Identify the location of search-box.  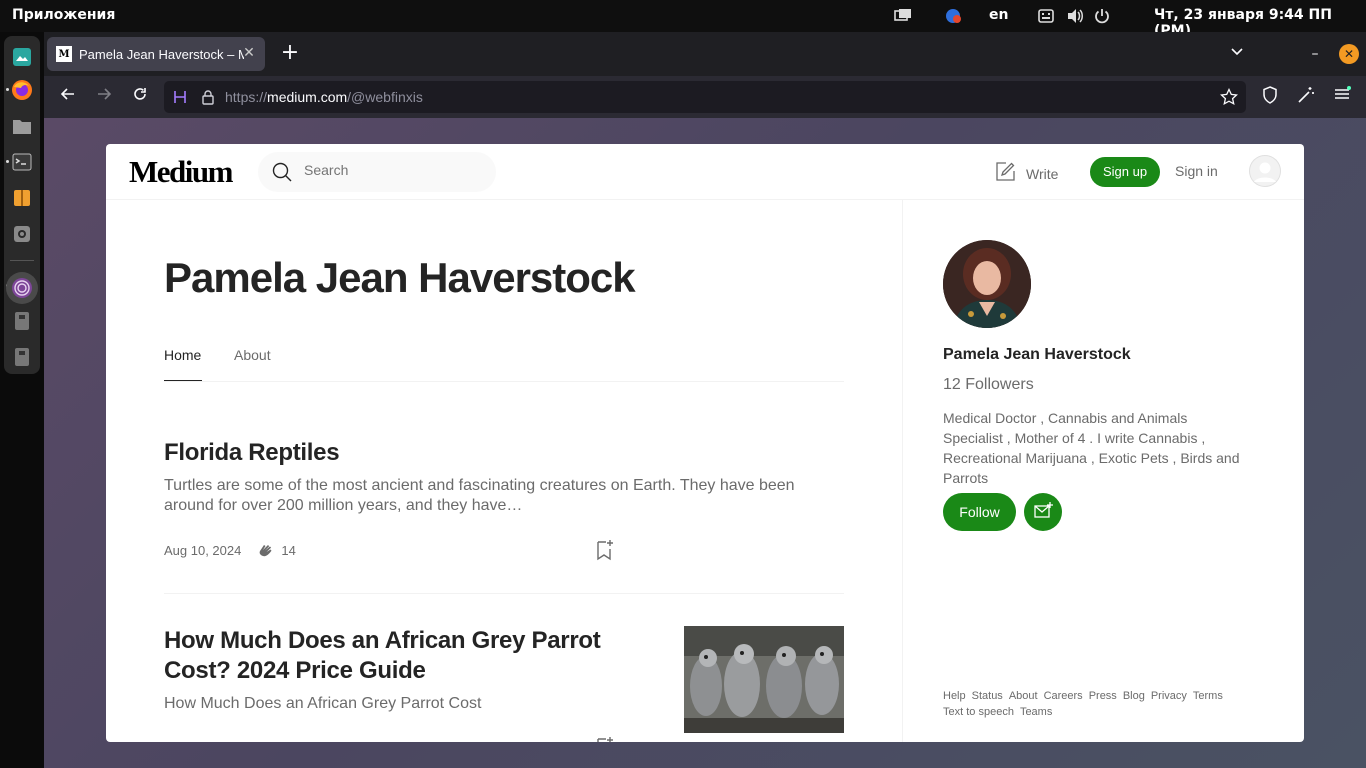
(377, 172).